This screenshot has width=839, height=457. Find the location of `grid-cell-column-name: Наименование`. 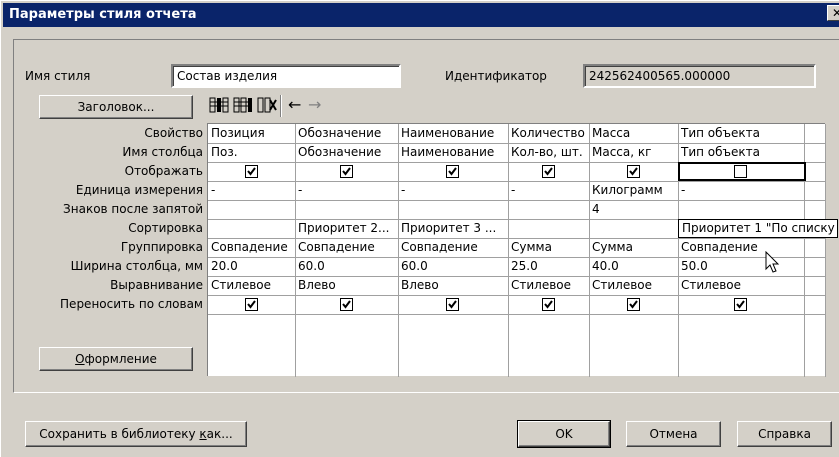

grid-cell-column-name: Наименование is located at coordinates (453, 152).